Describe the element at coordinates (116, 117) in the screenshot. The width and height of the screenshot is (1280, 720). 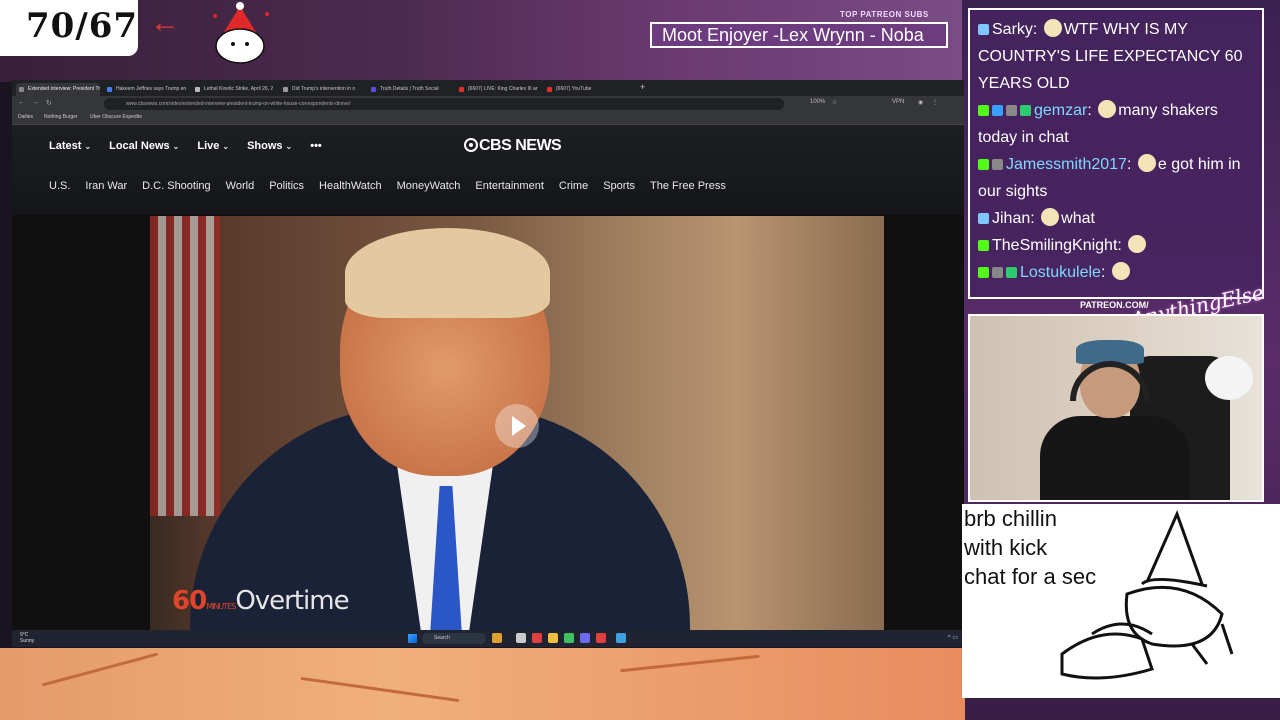
I see `bookmark-item: Uber Obscure Expedite` at that location.